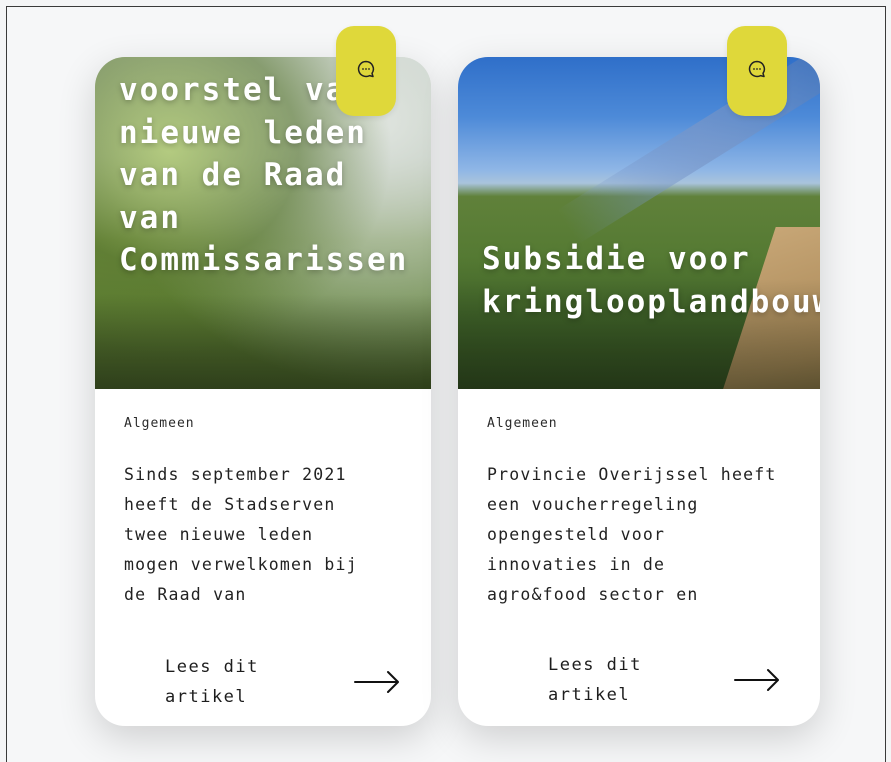 This screenshot has height=762, width=891. Describe the element at coordinates (282, 682) in the screenshot. I see `card-1-read-more-link: Lees dit artikel` at that location.